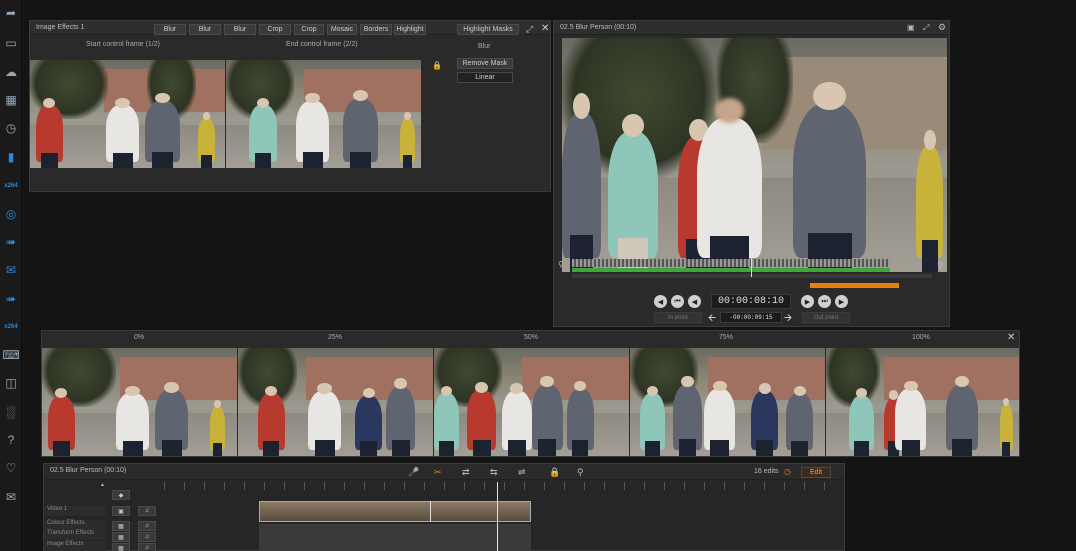  I want to click on microphone-icon: 🎤, so click(413, 472).